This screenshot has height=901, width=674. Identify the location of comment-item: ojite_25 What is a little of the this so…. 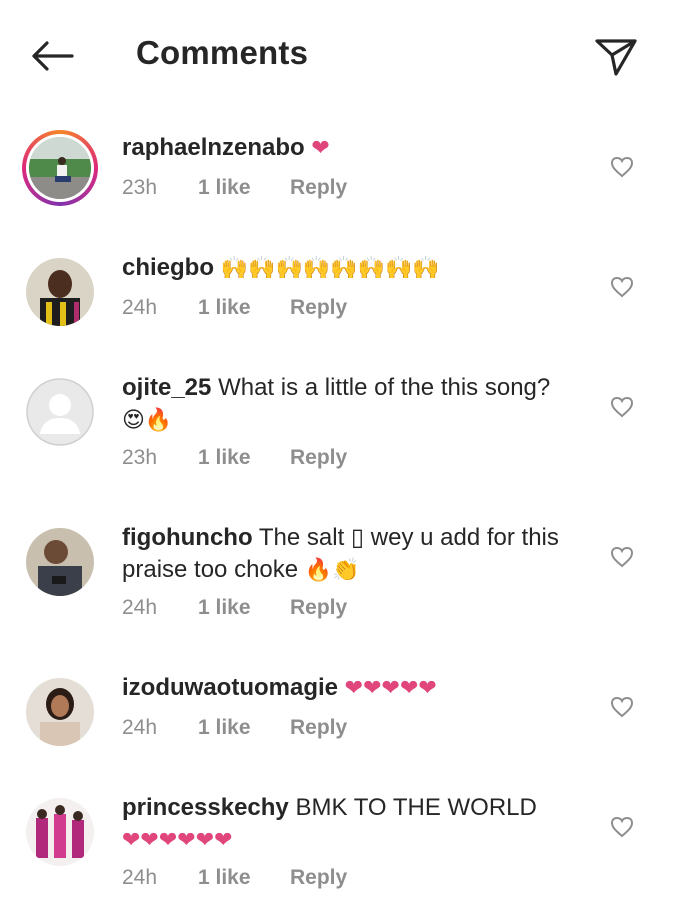
(337, 427).